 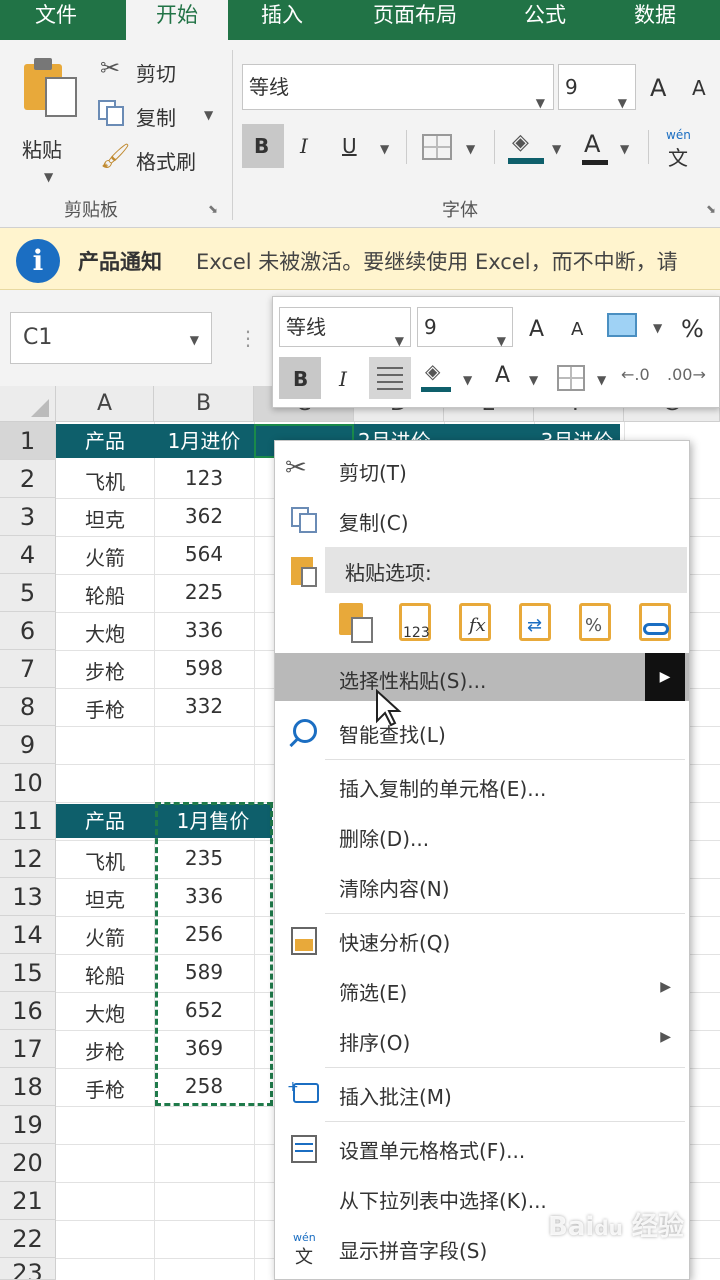 What do you see at coordinates (28, 1239) in the screenshot?
I see `row-header-22: 22` at bounding box center [28, 1239].